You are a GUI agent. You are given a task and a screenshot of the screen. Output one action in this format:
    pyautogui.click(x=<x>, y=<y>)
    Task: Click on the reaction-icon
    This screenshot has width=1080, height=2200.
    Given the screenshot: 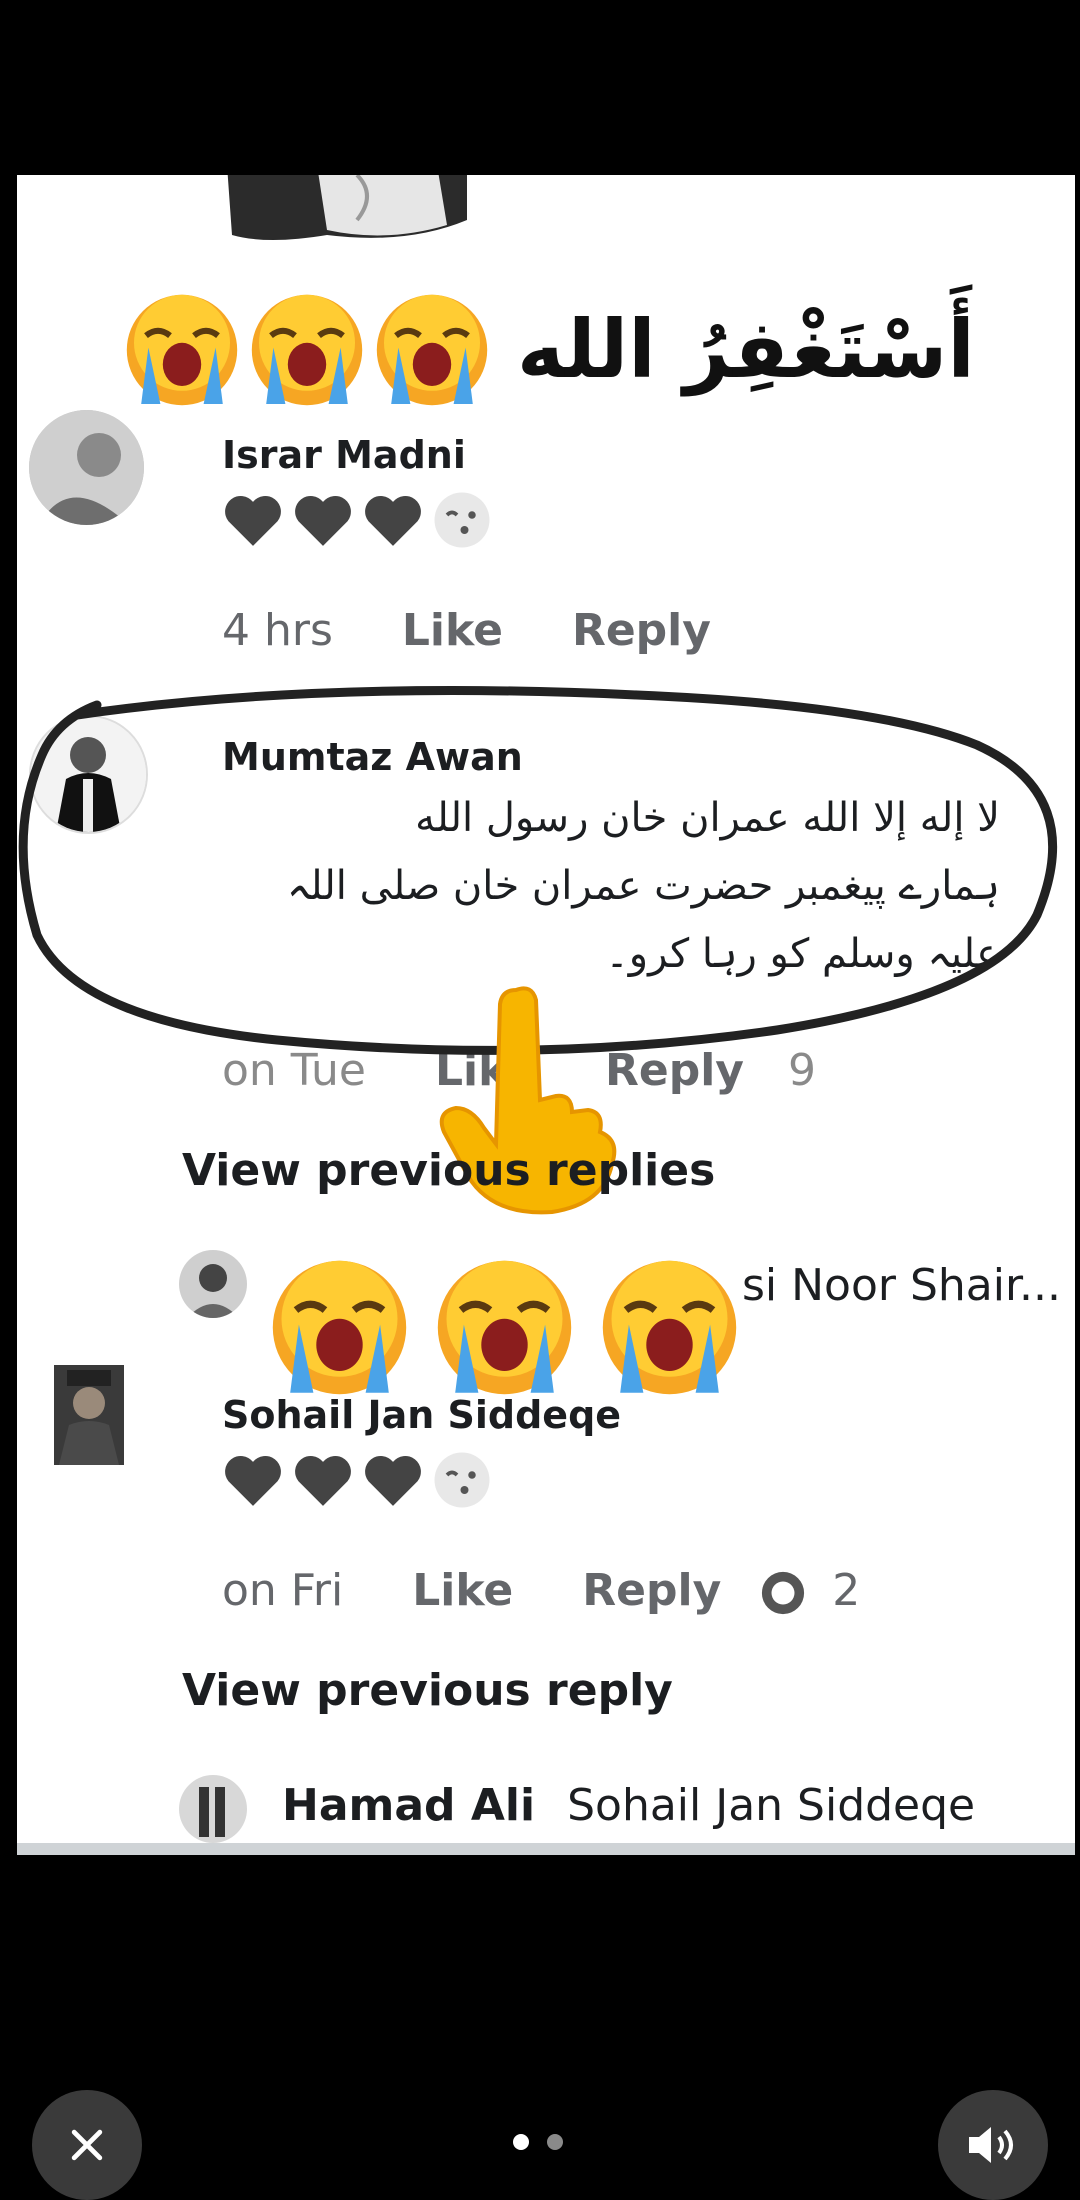 What is the action you would take?
    pyautogui.click(x=783, y=1593)
    